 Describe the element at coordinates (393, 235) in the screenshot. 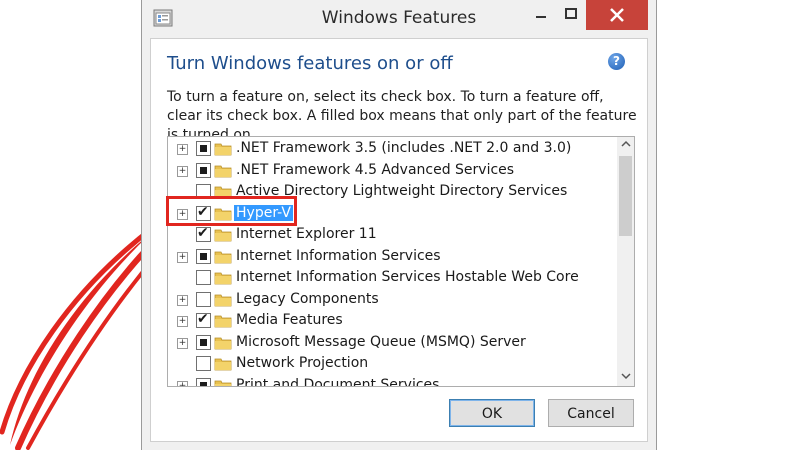

I see `feature-row: ✔ Internet Explorer 11` at that location.